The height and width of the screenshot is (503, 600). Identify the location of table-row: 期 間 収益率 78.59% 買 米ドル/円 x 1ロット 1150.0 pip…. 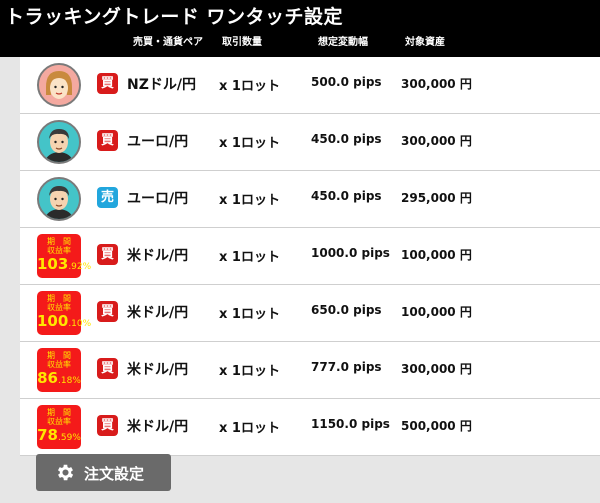
(310, 427).